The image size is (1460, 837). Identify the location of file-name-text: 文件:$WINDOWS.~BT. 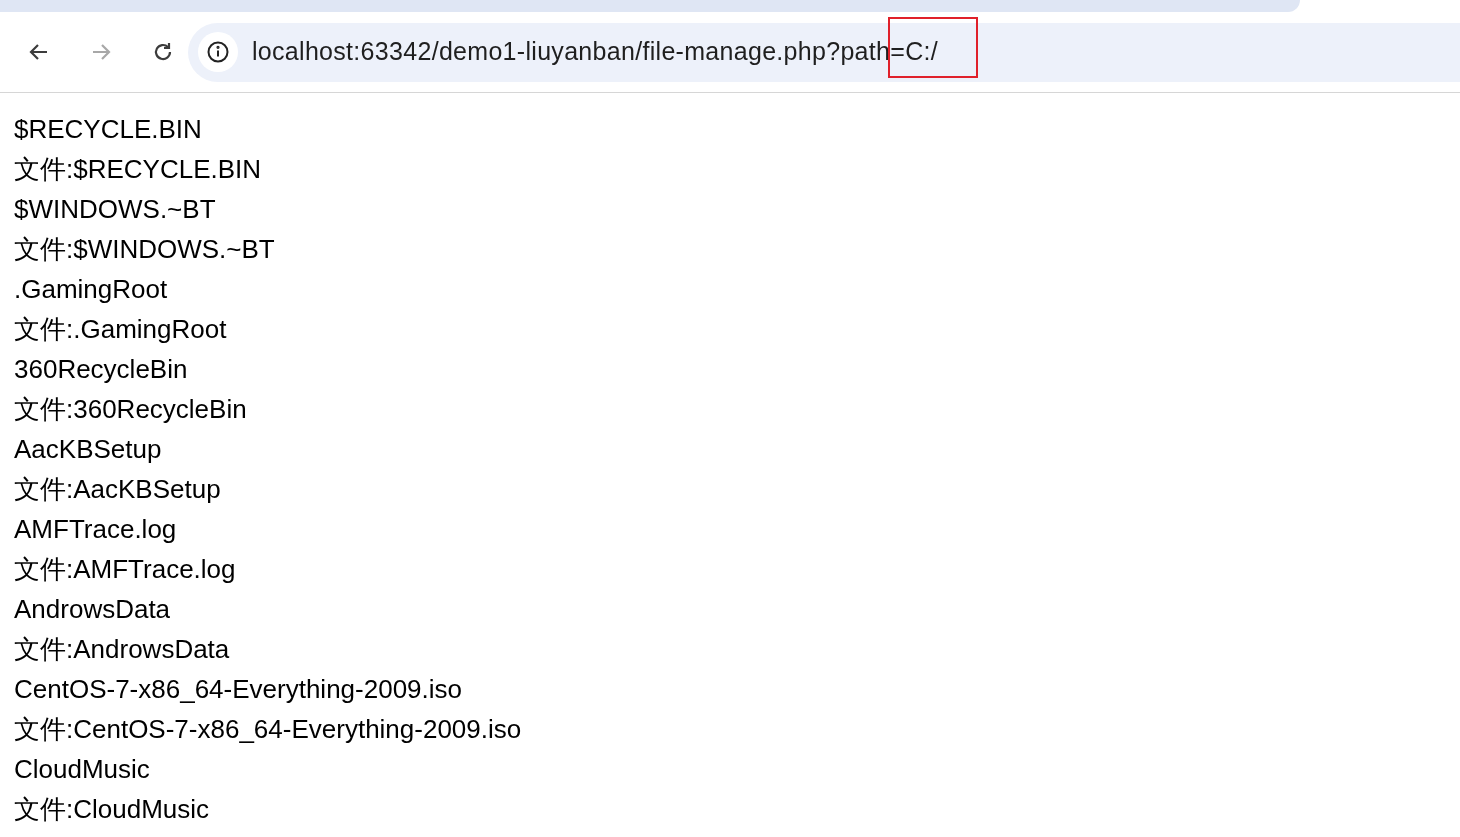
(144, 249).